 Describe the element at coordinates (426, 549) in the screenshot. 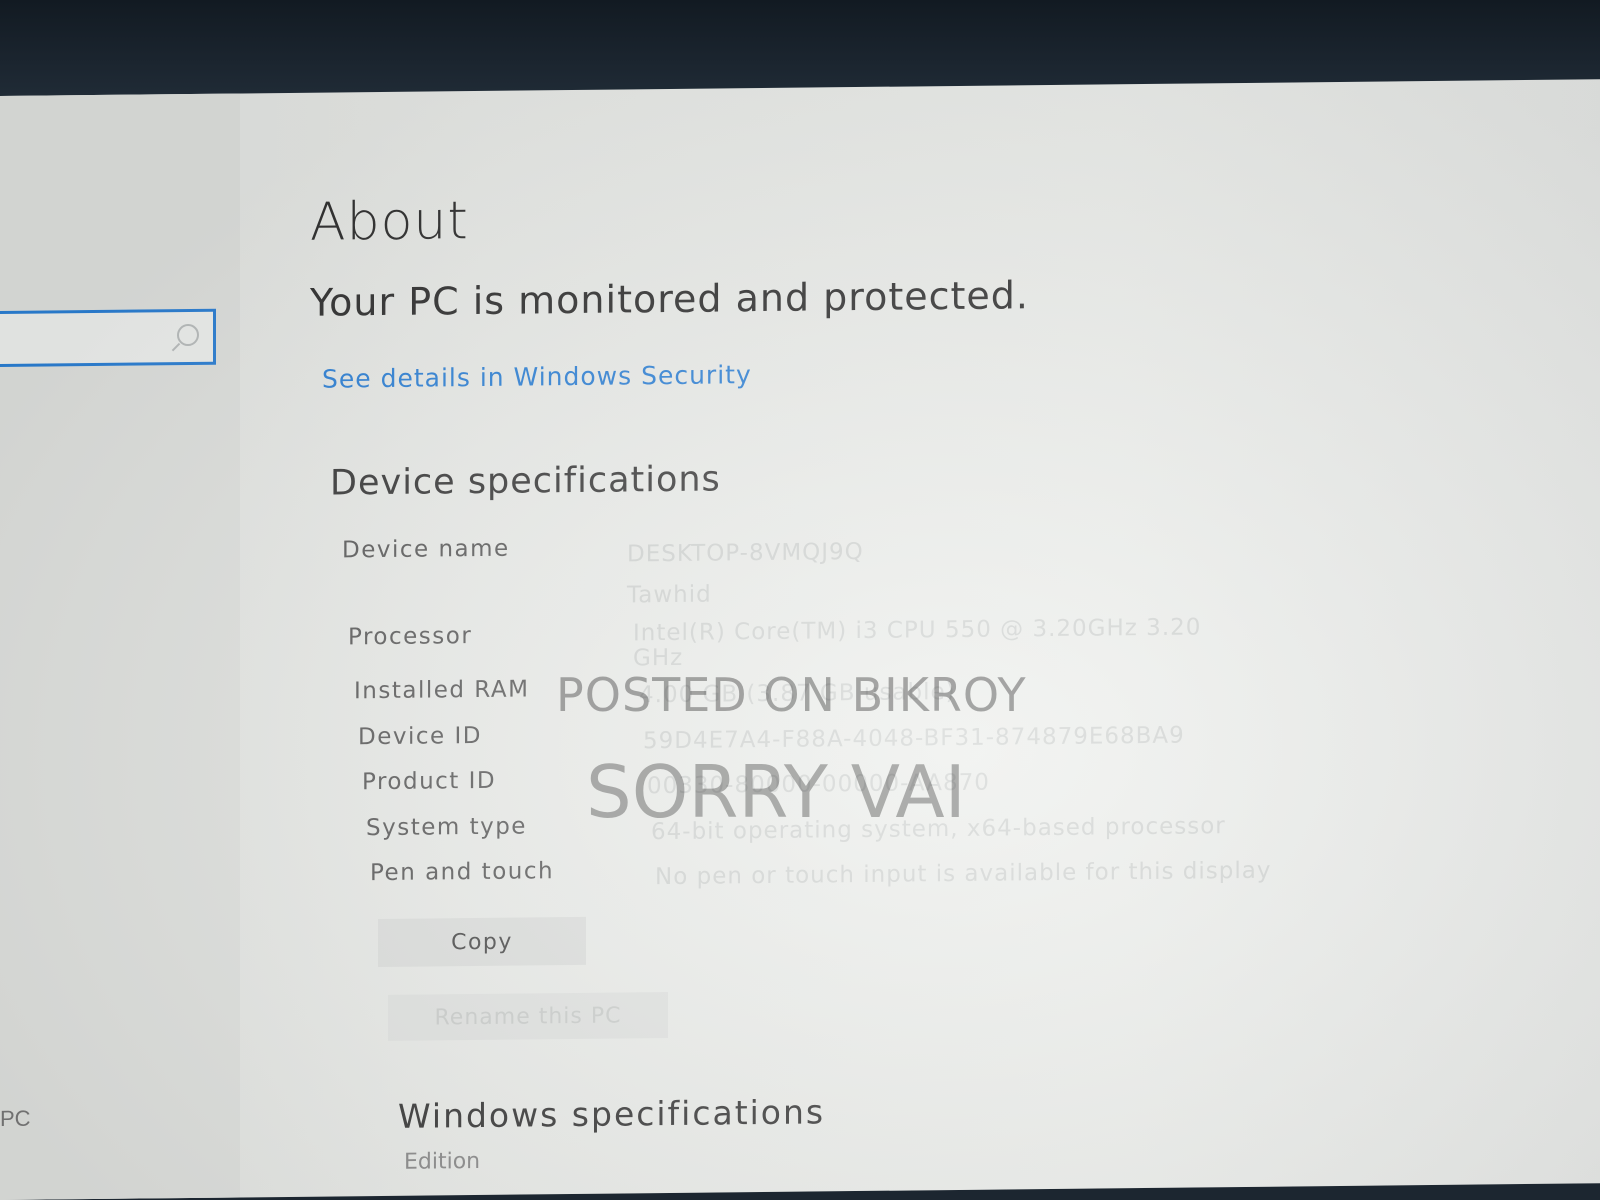

I see `spec-label: Device name` at that location.